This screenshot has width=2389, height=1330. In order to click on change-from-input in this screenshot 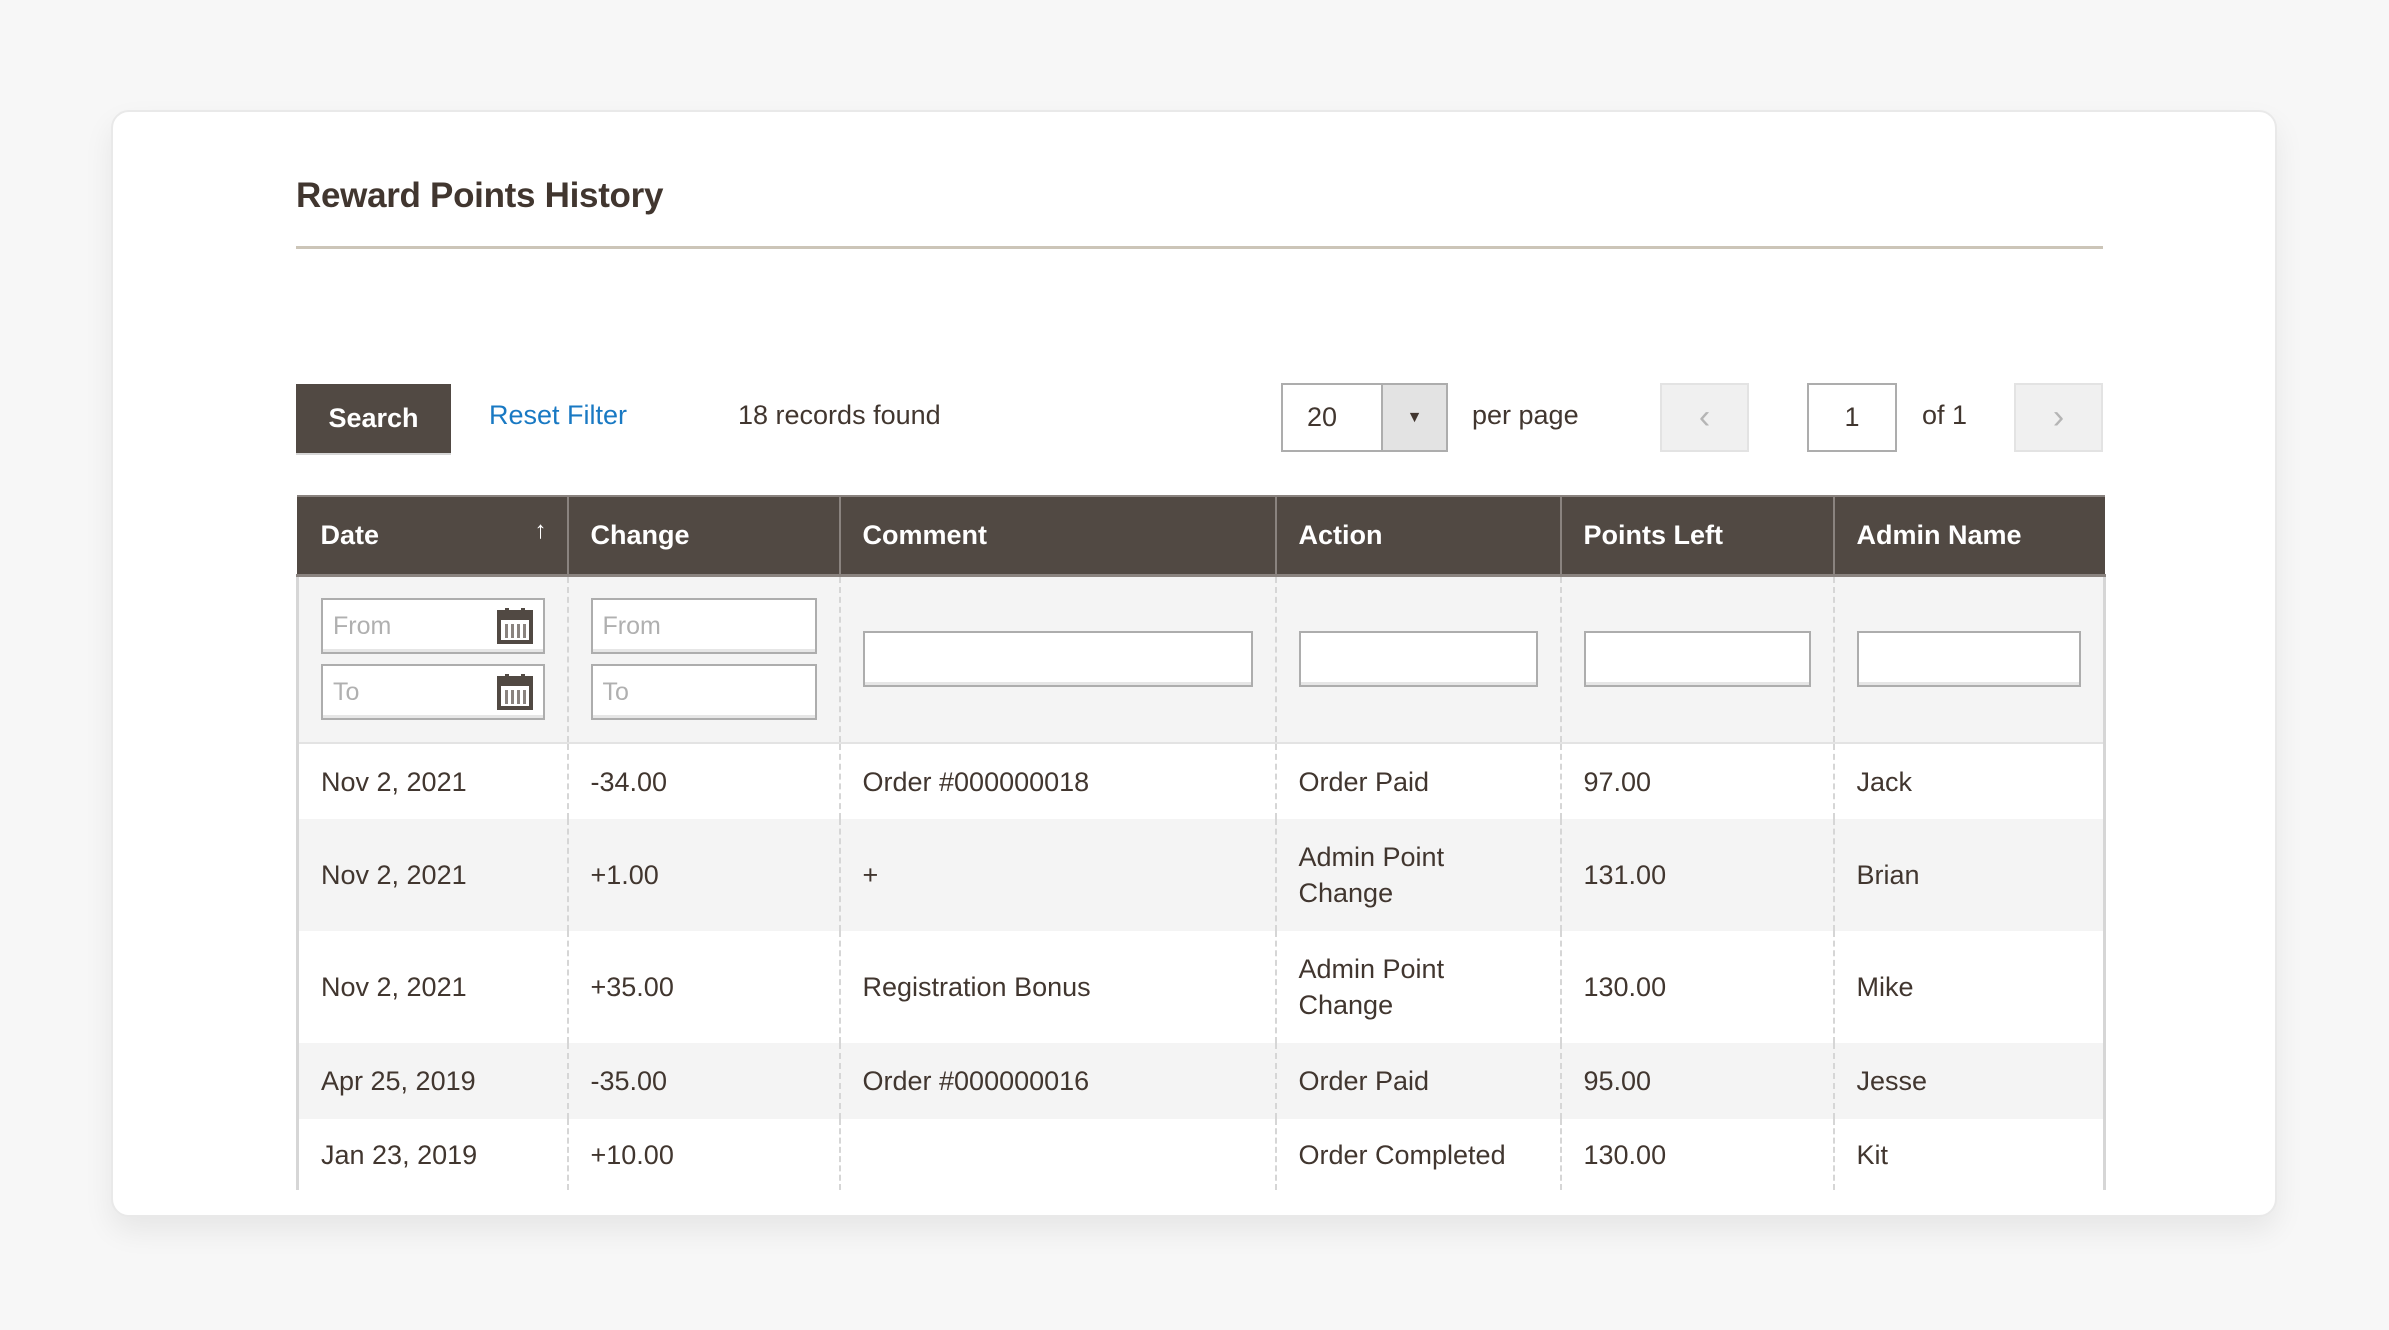, I will do `click(703, 626)`.